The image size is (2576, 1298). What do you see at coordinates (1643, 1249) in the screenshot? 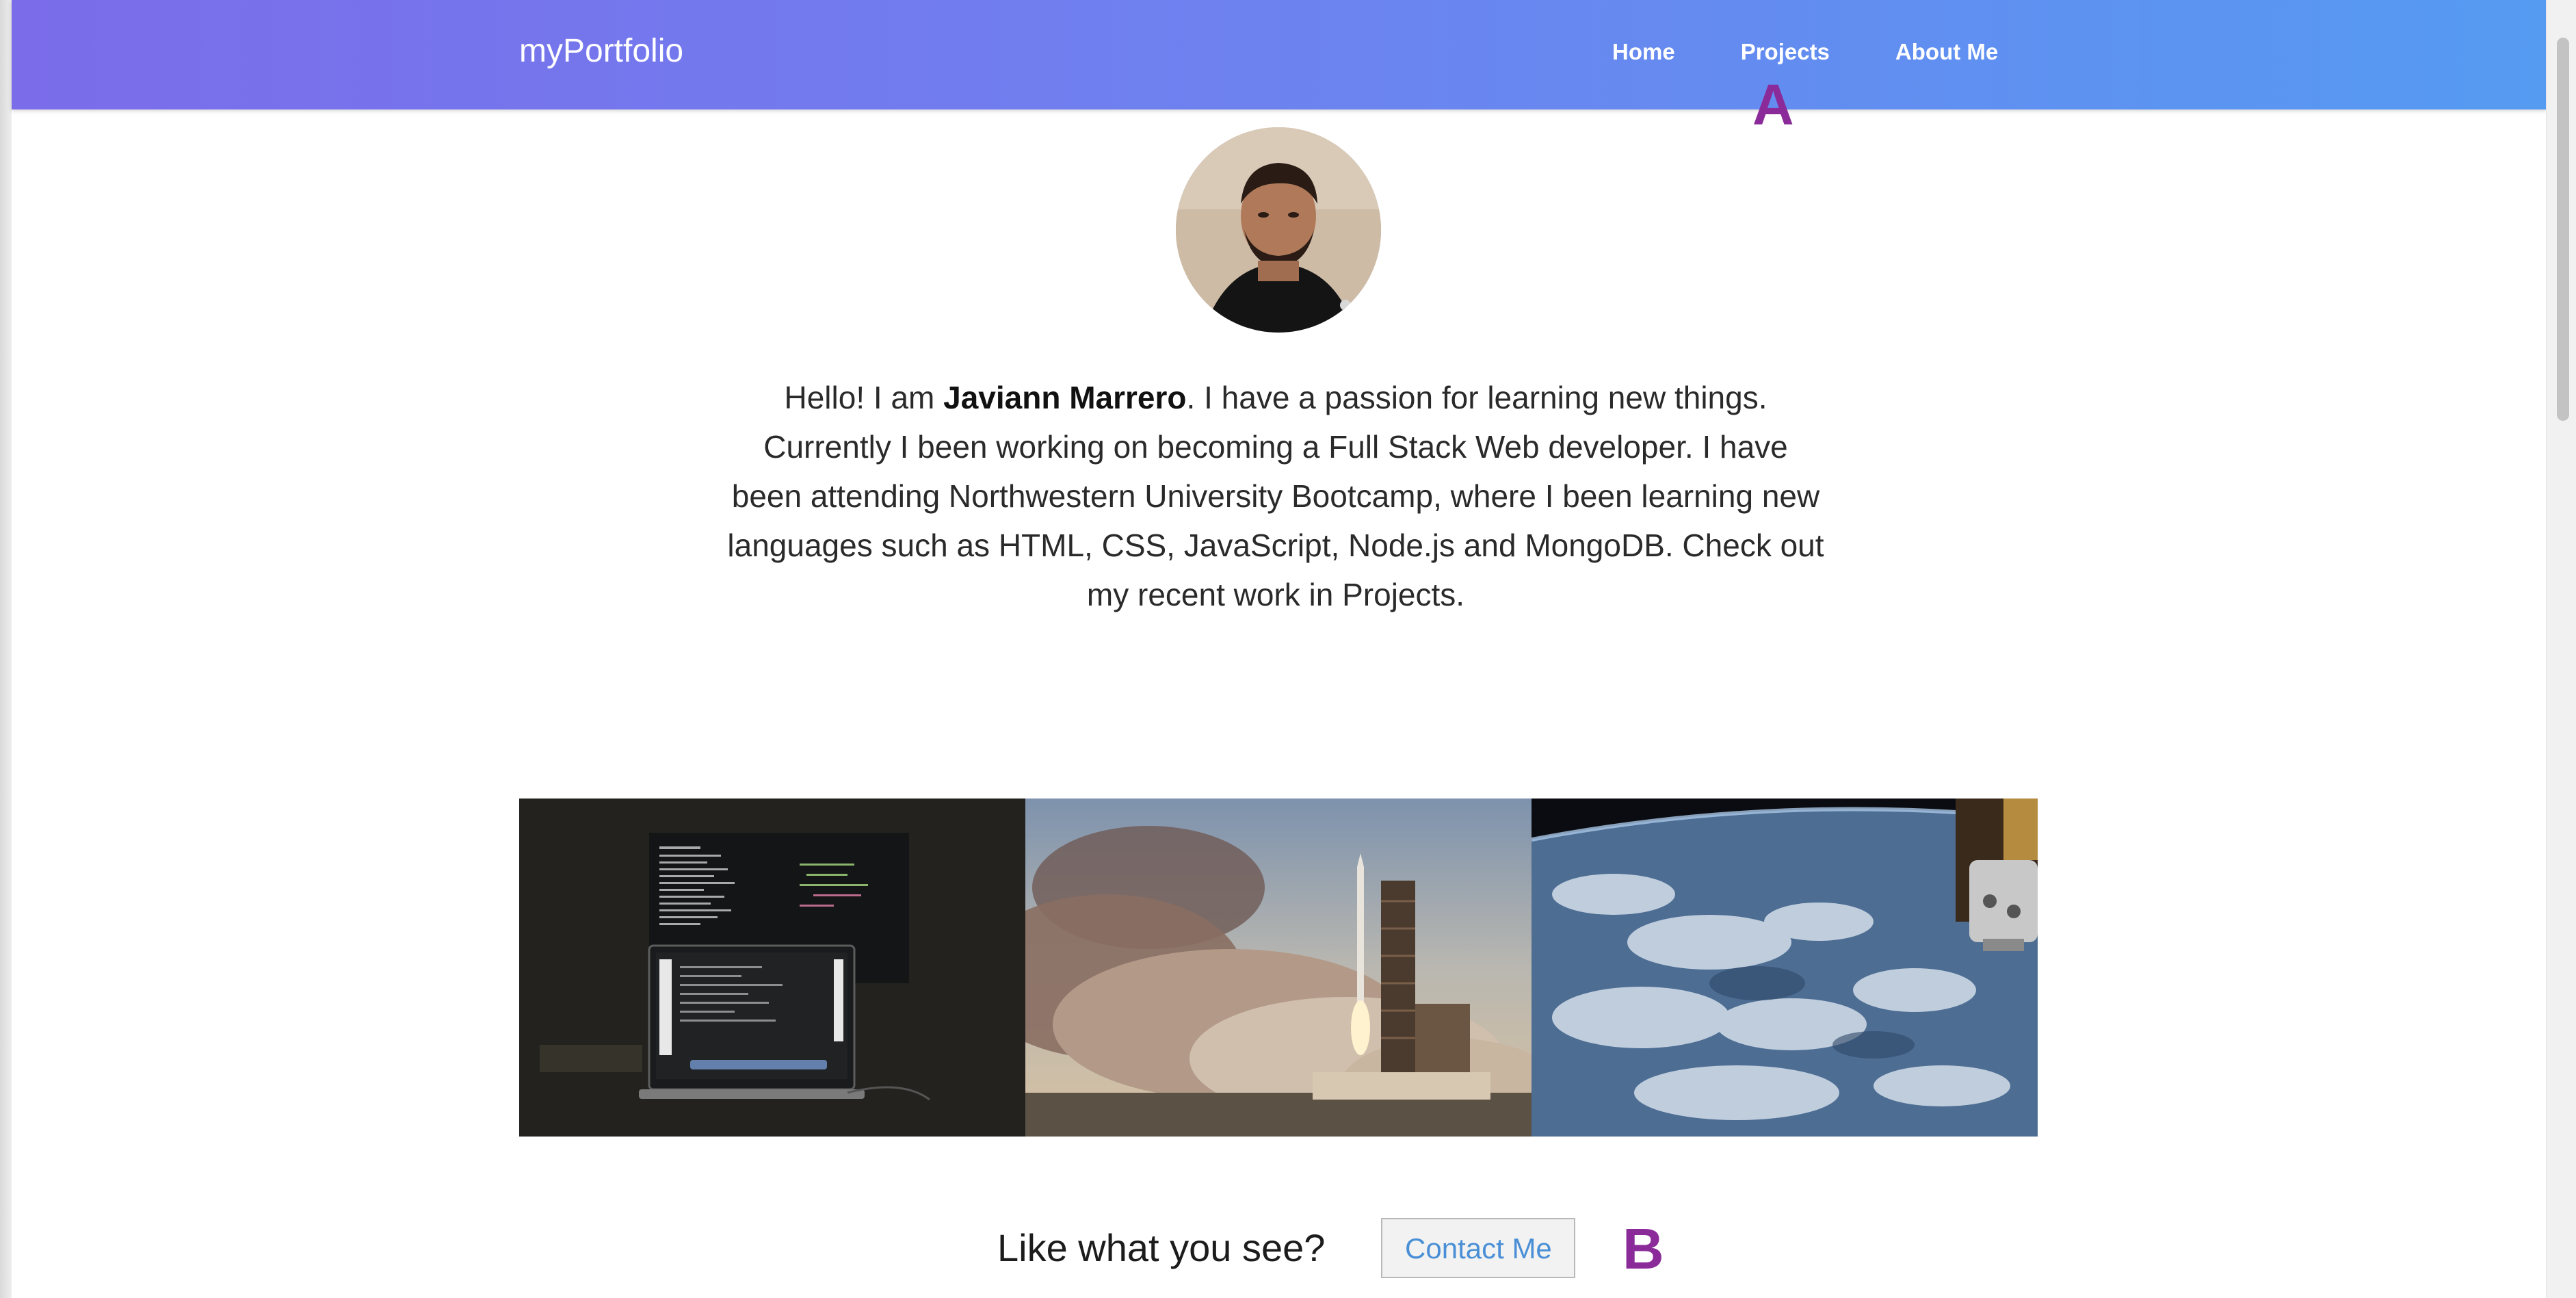
I see `annotation-marker-b: B` at bounding box center [1643, 1249].